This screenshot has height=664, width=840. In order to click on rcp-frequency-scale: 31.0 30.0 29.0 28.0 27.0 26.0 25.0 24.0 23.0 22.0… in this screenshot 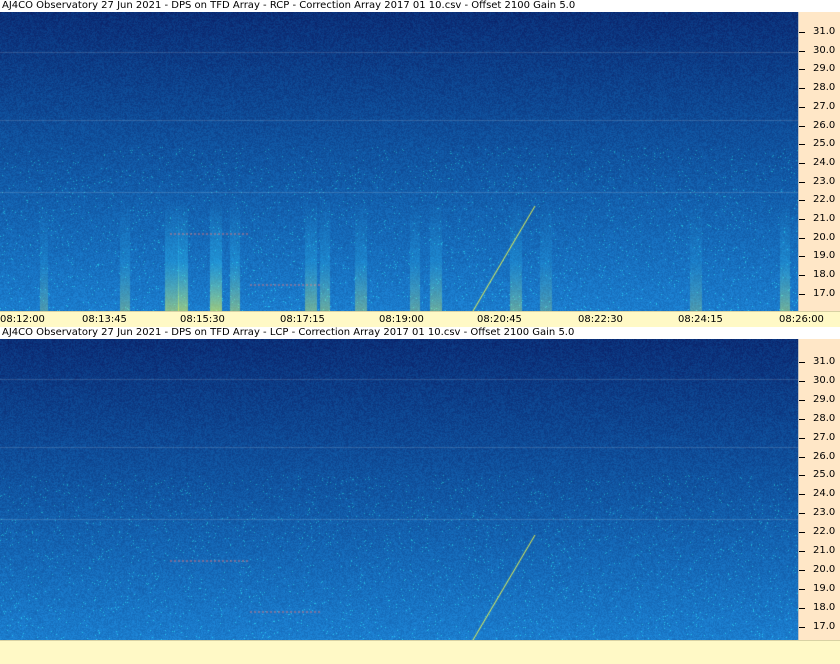, I will do `click(819, 161)`.